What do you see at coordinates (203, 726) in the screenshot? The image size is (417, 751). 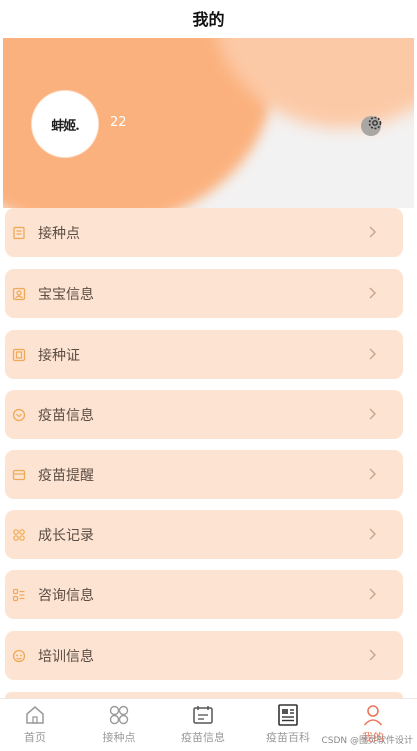 I see `tab-vaccine-info: 疫苗信息` at bounding box center [203, 726].